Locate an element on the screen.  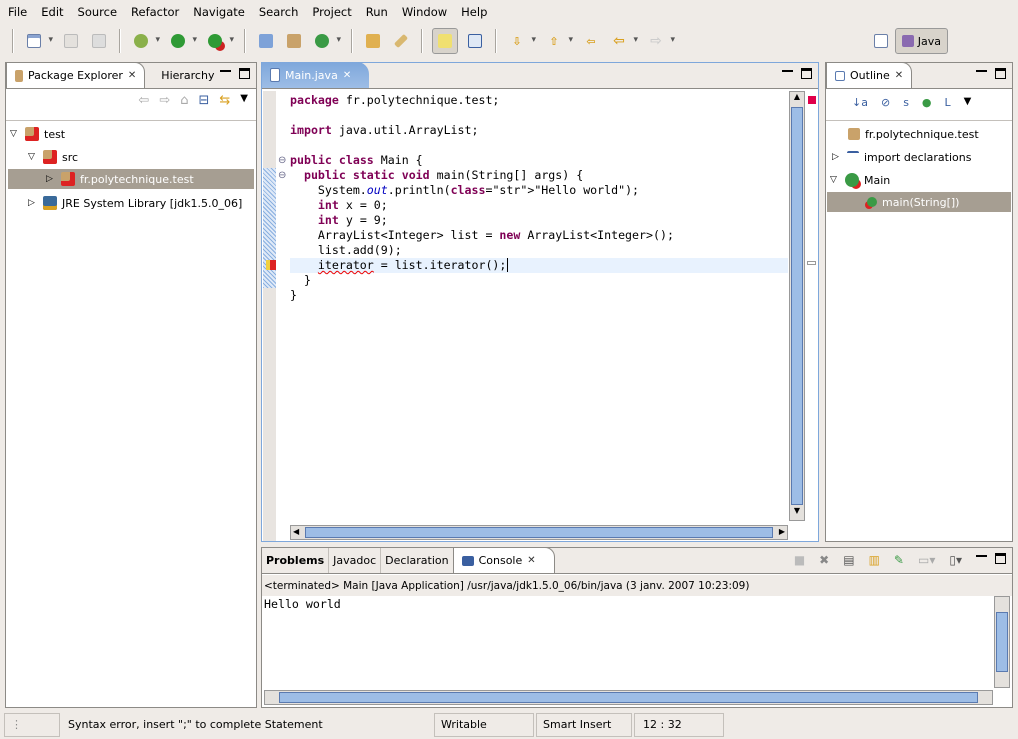
search-button is located at coordinates (401, 41).